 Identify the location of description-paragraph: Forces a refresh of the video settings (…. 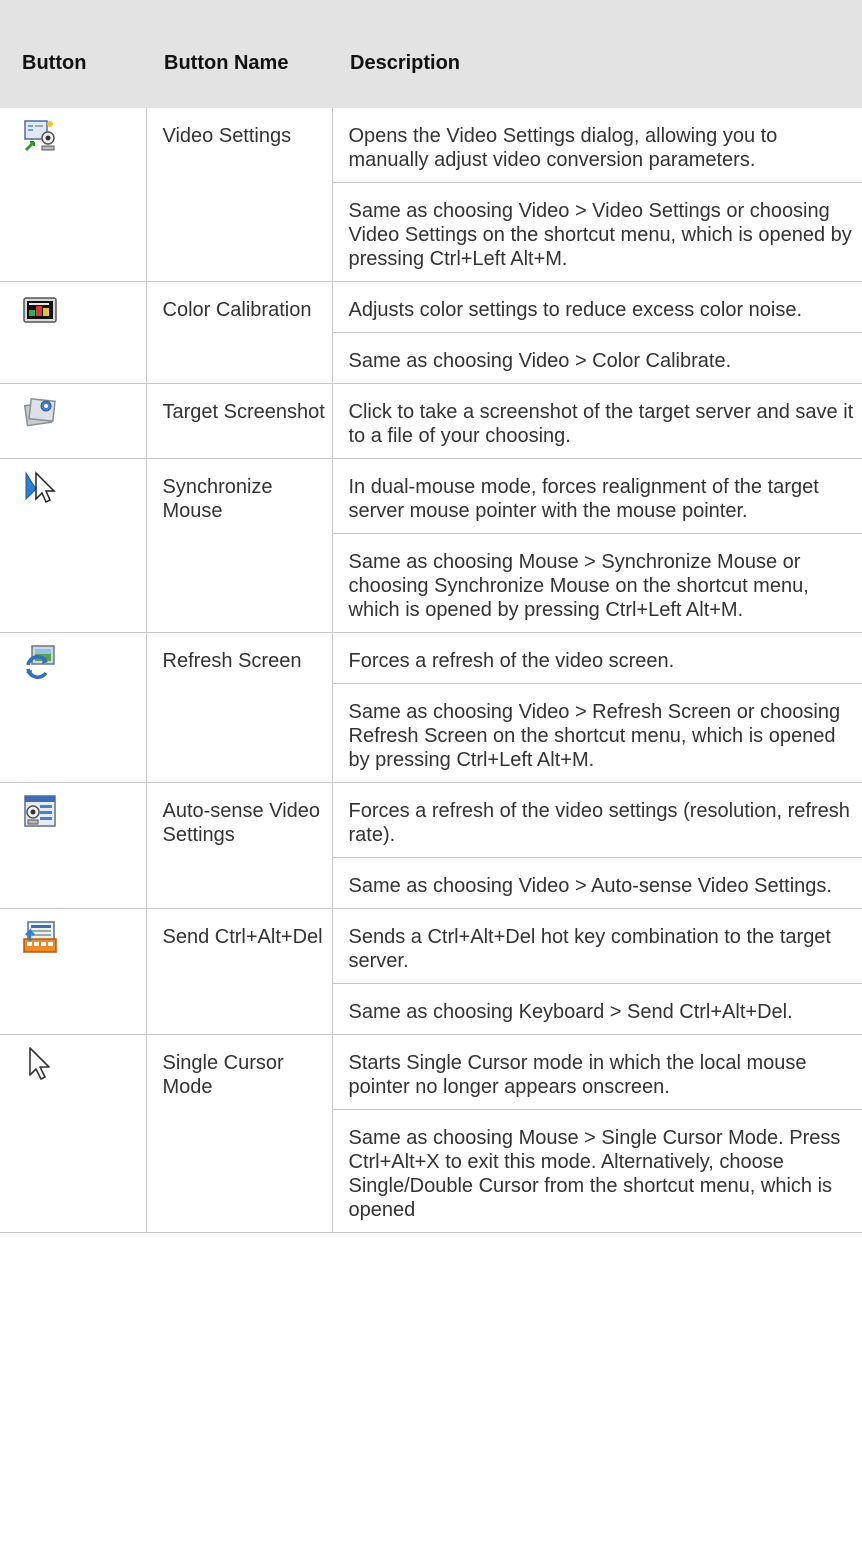
(599, 823).